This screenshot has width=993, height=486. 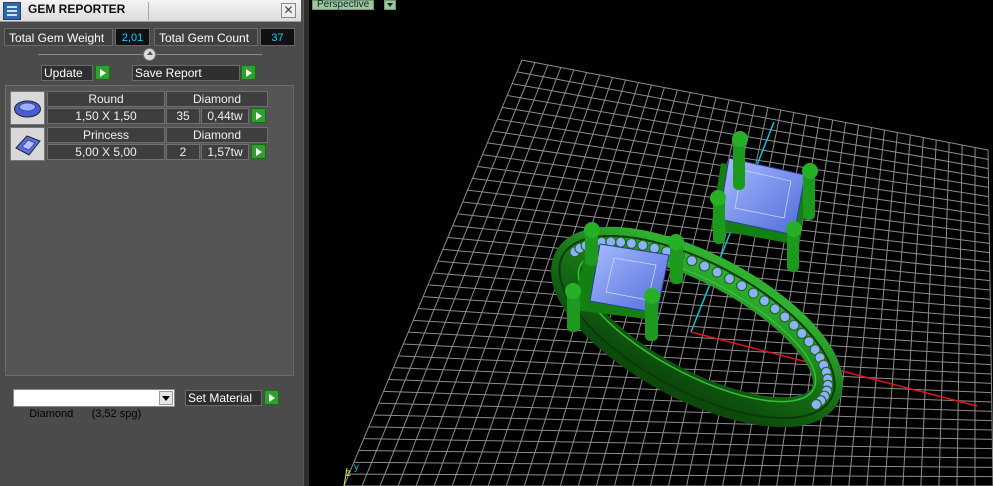 What do you see at coordinates (85, 414) in the screenshot?
I see `material-select-value: Diamond (3,52 spg)` at bounding box center [85, 414].